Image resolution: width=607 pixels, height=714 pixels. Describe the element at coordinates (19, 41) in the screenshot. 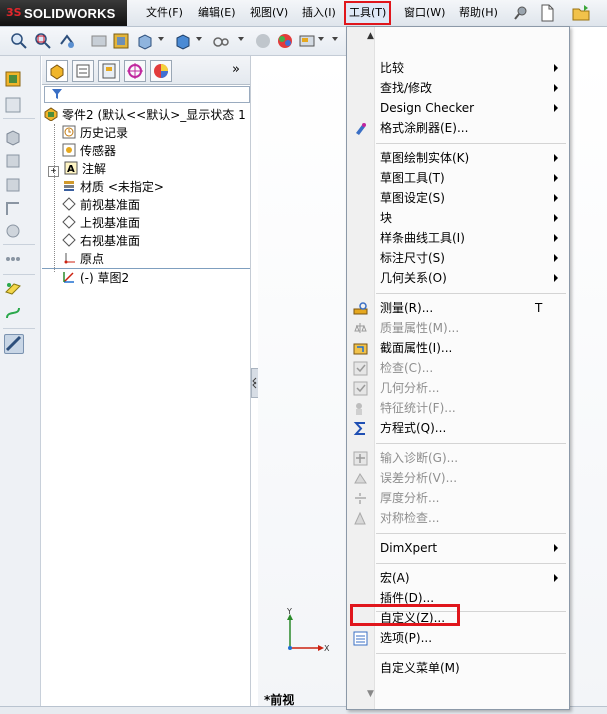

I see `zoom-to-fit-icon` at that location.